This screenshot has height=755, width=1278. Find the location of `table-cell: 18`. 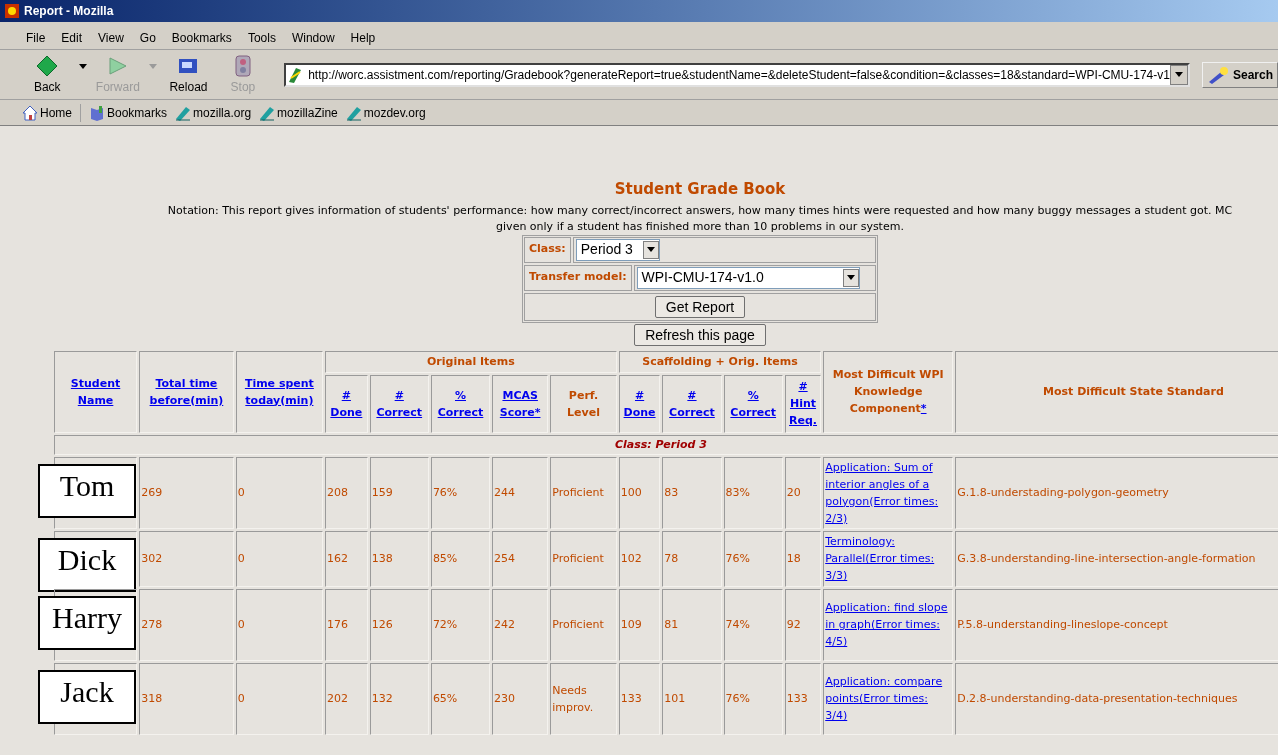

table-cell: 18 is located at coordinates (803, 558).